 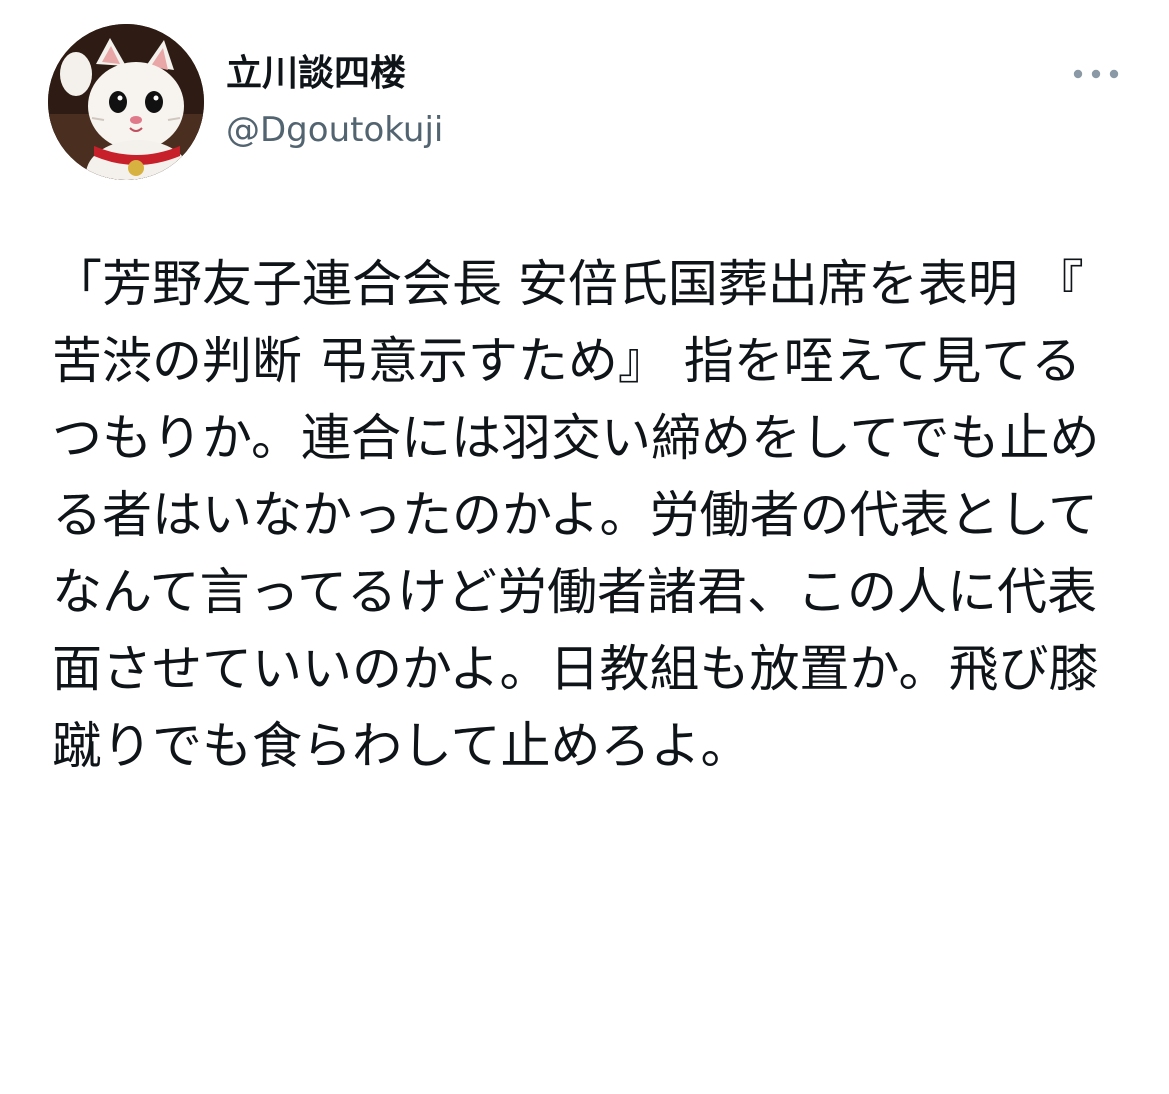 What do you see at coordinates (1096, 74) in the screenshot?
I see `more-icon` at bounding box center [1096, 74].